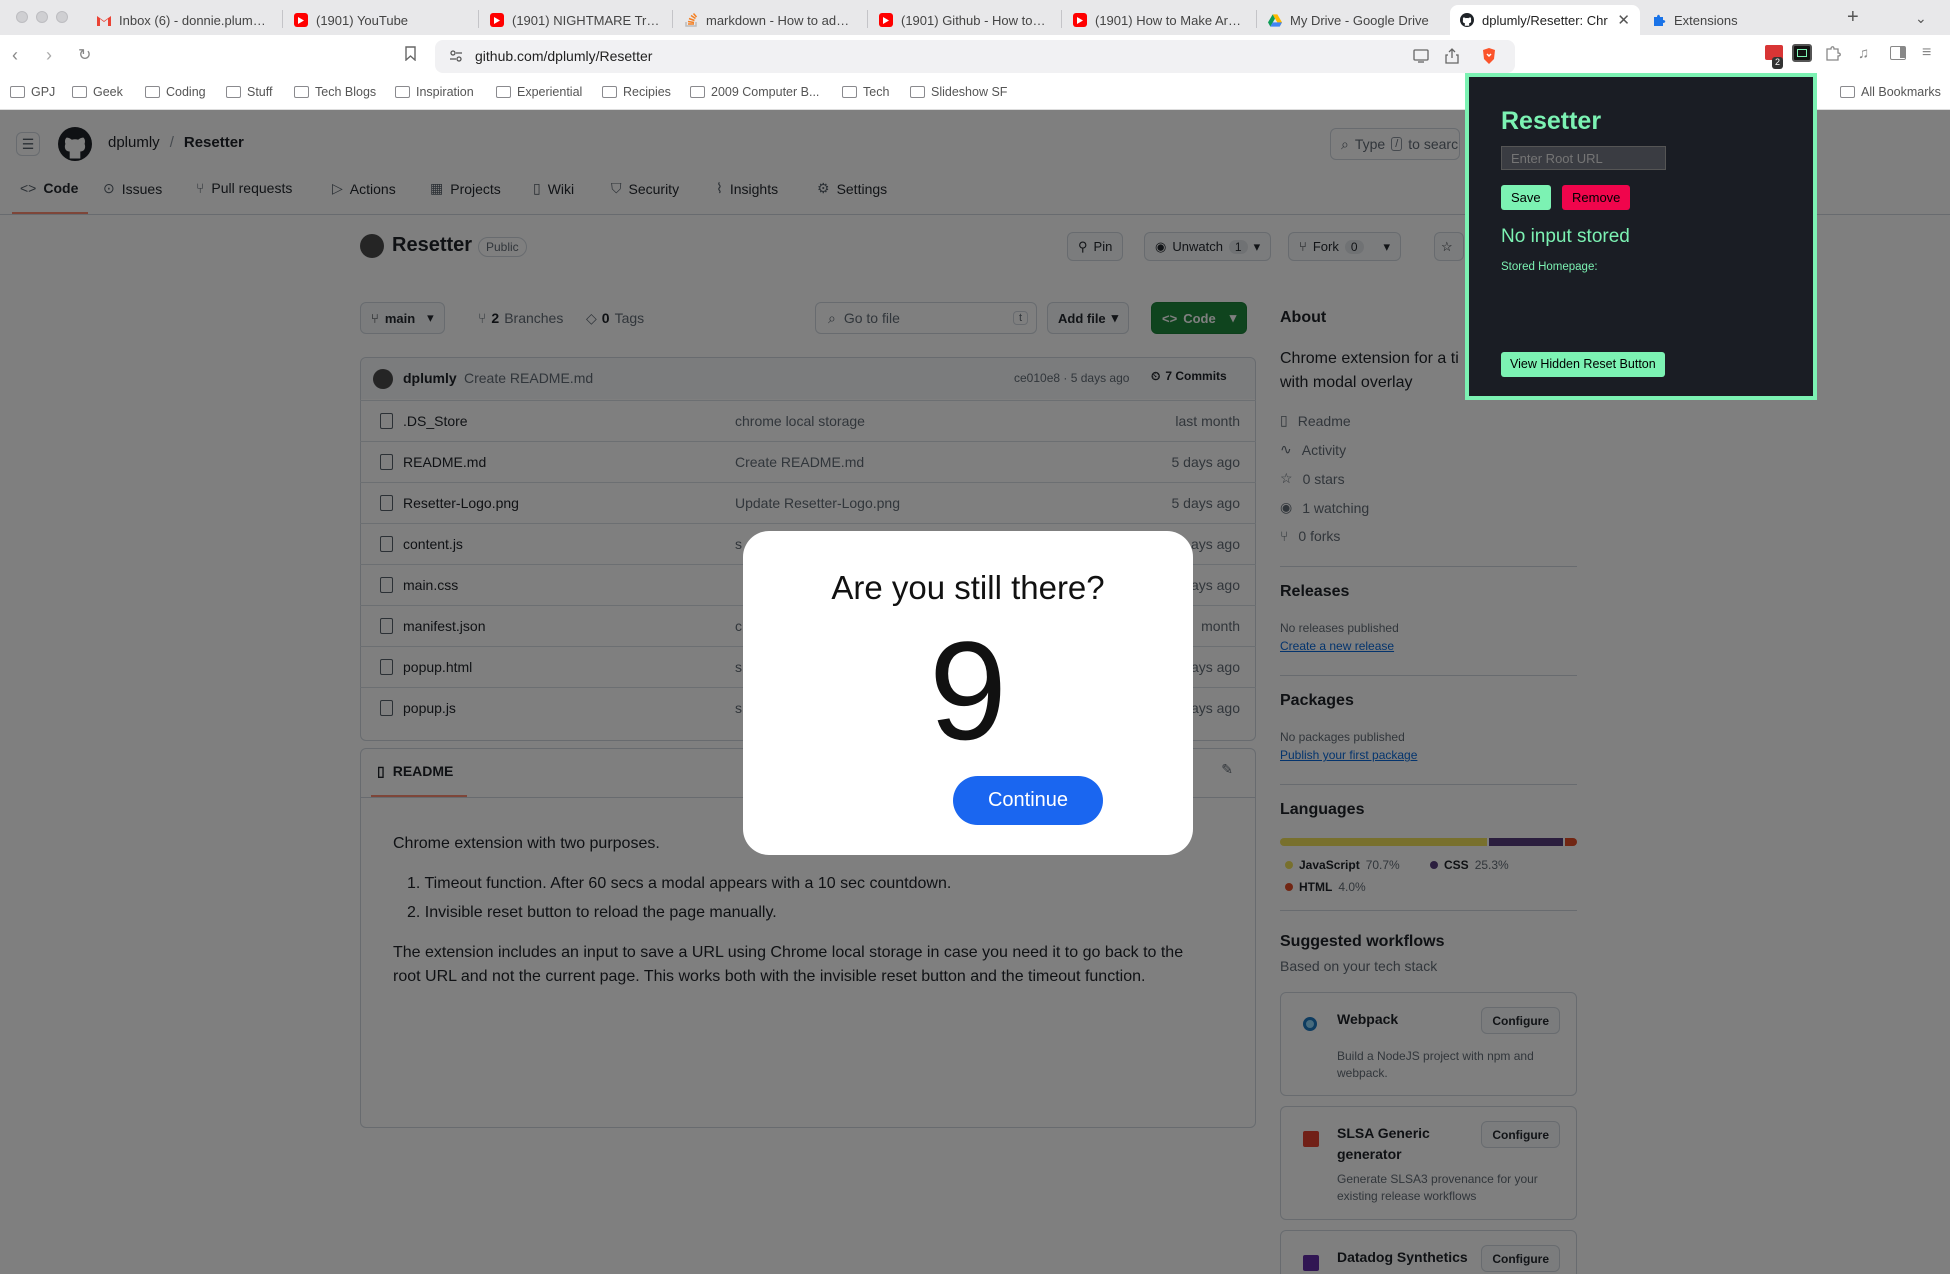  Describe the element at coordinates (97, 92) in the screenshot. I see `bookmark-folder: Geek` at that location.